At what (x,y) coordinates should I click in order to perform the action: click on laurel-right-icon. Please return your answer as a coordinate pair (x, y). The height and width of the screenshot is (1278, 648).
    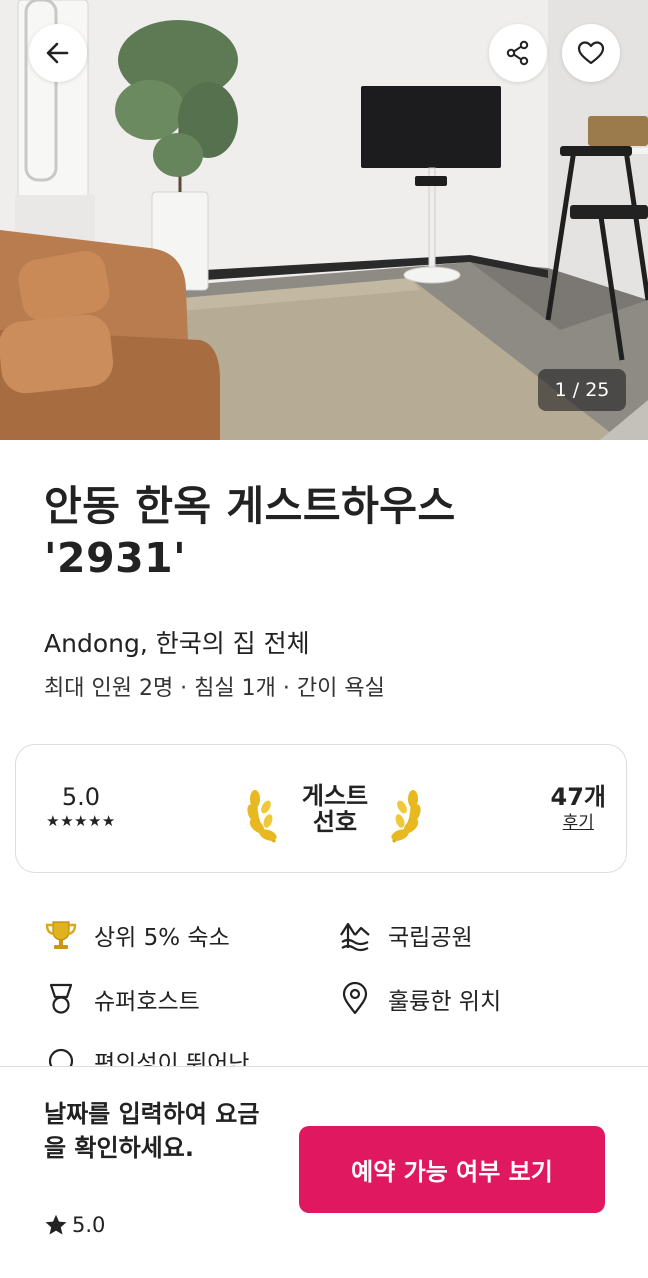
    Looking at the image, I should click on (406, 816).